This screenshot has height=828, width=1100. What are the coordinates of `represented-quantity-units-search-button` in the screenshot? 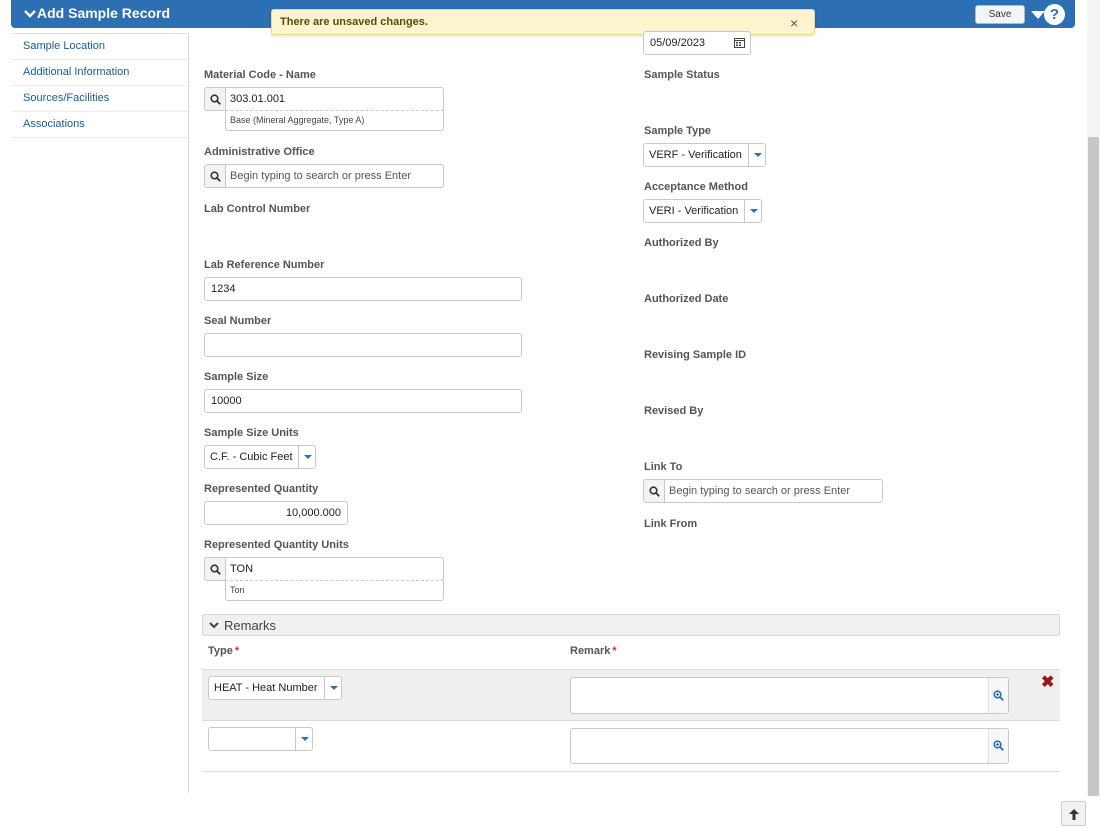 It's located at (214, 569).